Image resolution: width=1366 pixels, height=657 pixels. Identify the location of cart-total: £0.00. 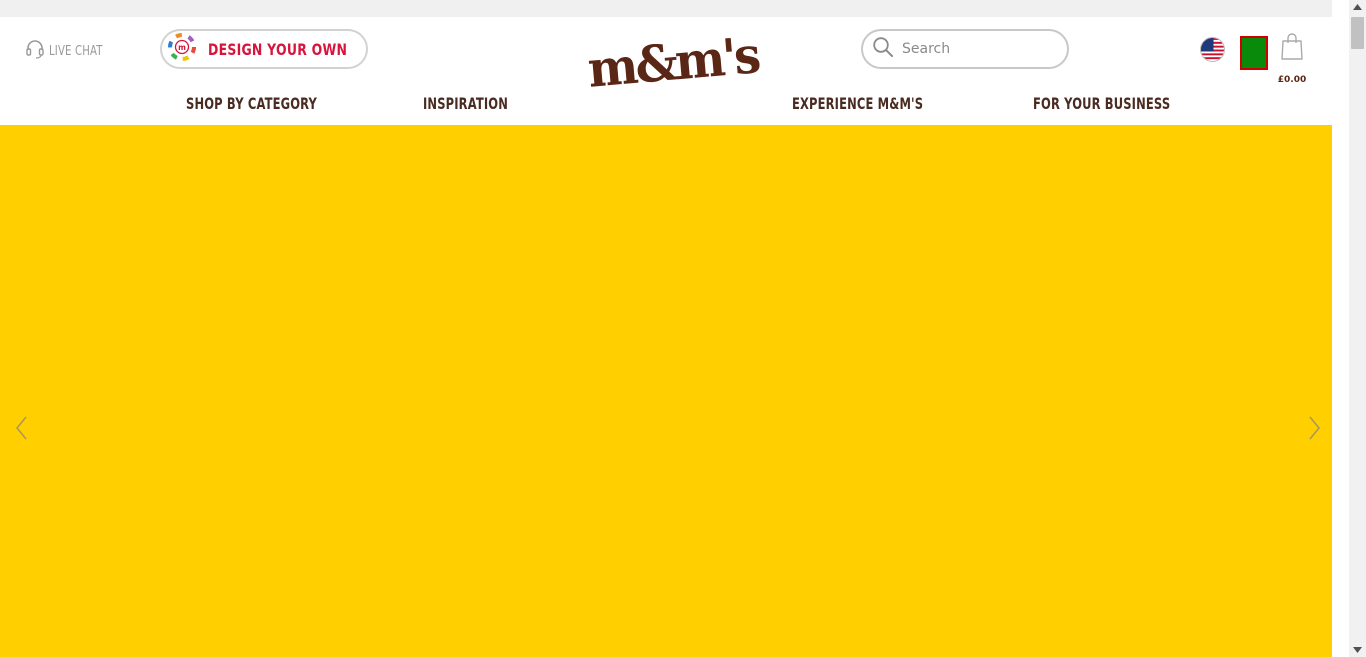
(1292, 80).